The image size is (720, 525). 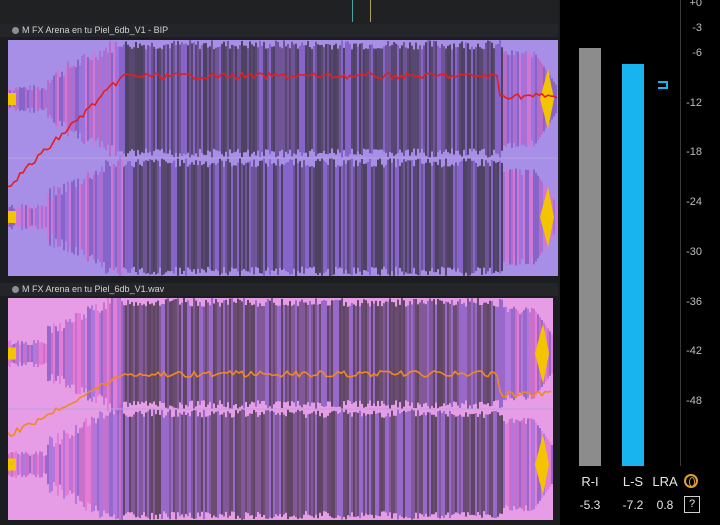 What do you see at coordinates (663, 85) in the screenshot?
I see `target-bracket-icon` at bounding box center [663, 85].